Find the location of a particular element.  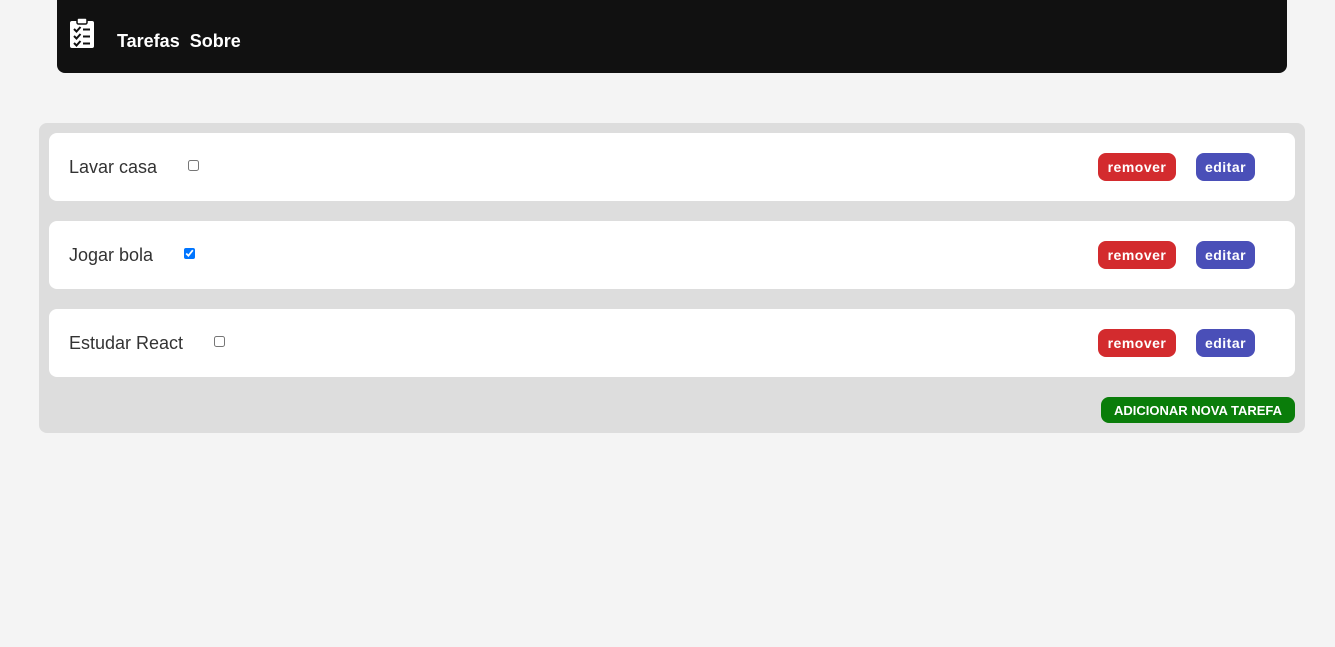

task-item: Estudar React remover editar is located at coordinates (672, 343).